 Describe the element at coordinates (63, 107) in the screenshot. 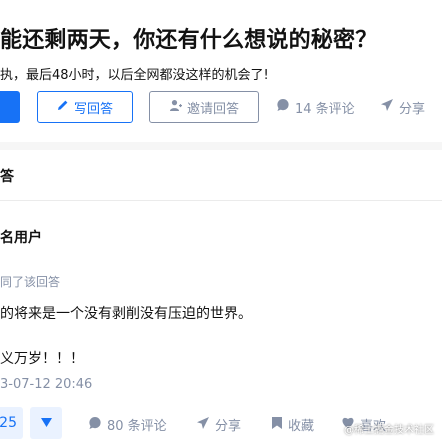

I see `pencil-icon` at that location.